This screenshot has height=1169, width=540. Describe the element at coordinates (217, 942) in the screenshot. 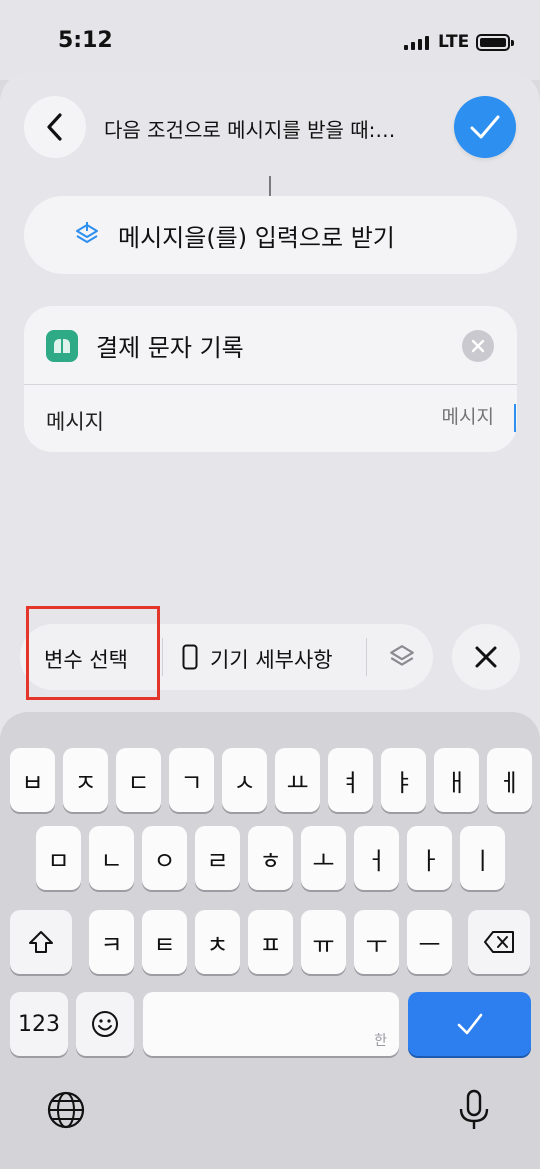

I see `key: ㅊ` at that location.